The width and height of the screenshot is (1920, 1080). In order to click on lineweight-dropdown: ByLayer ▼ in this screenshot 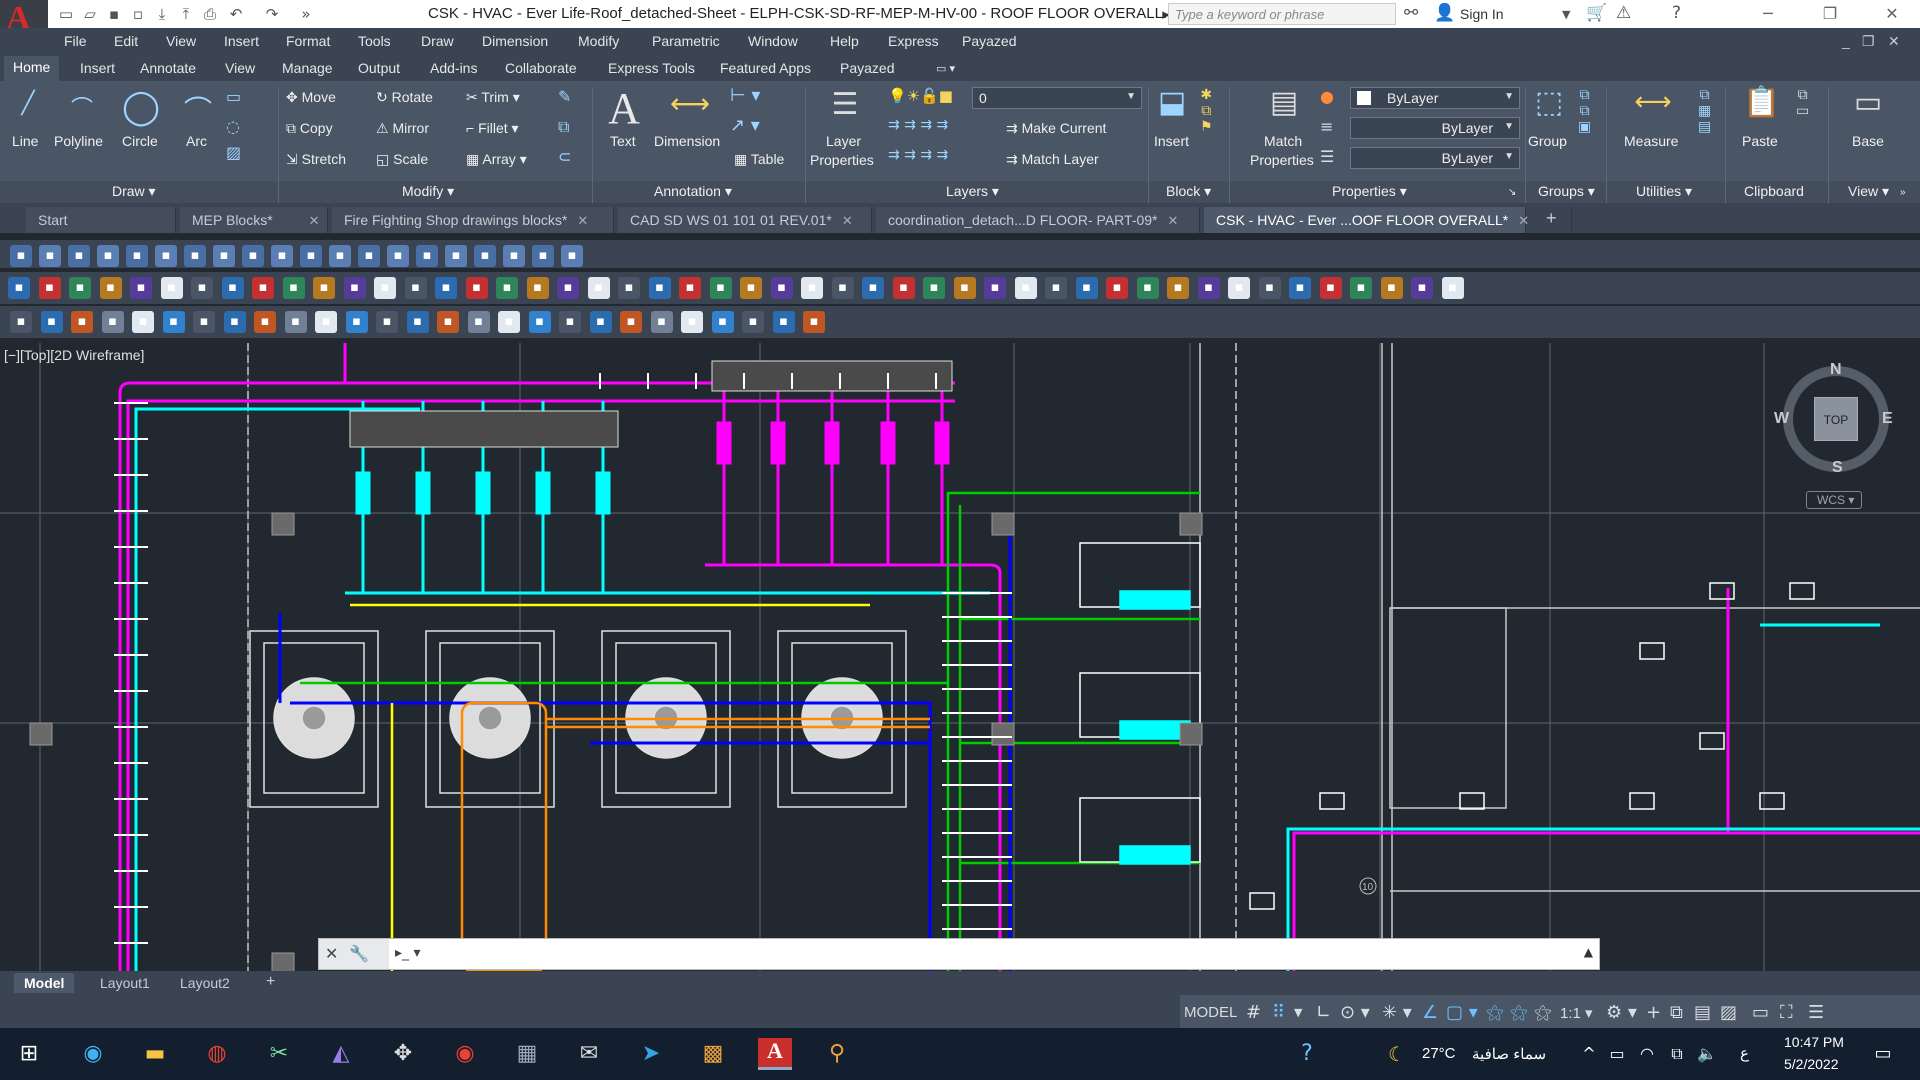, I will do `click(1435, 128)`.